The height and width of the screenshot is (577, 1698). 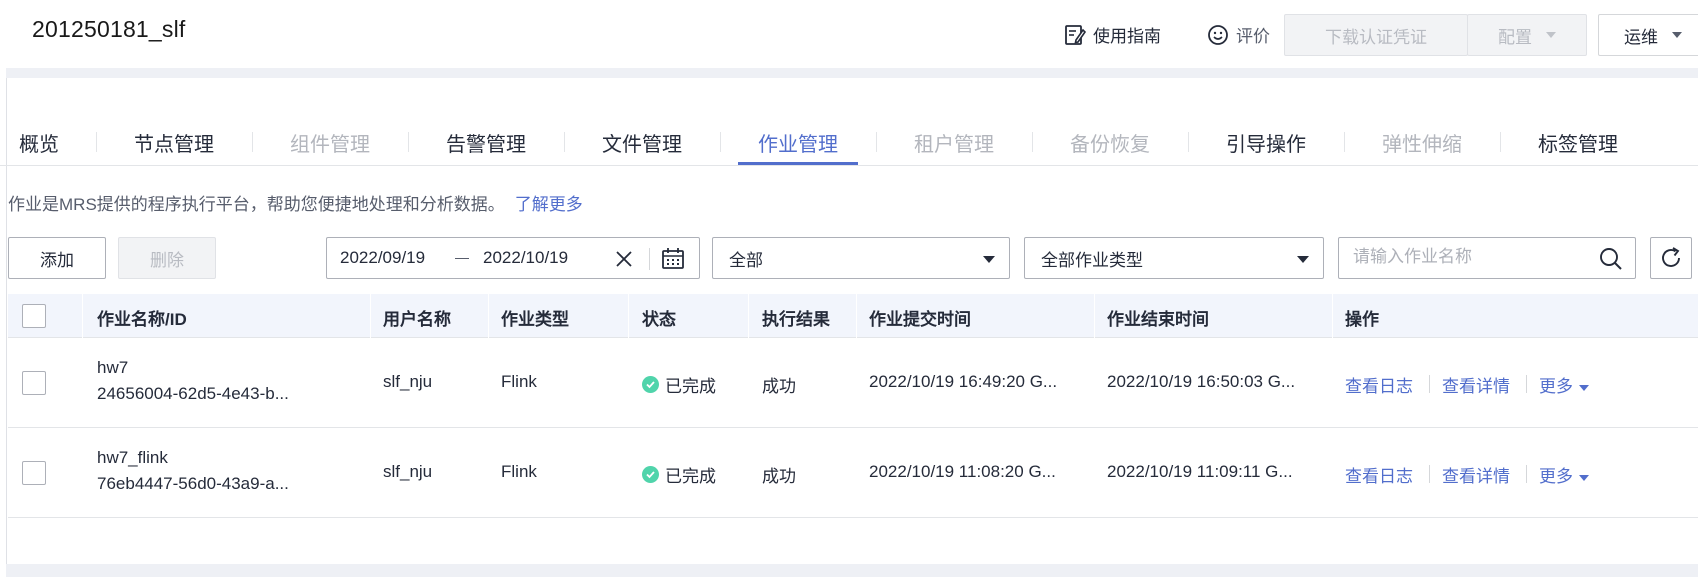 I want to click on tab-components: 组件管理, so click(x=330, y=142).